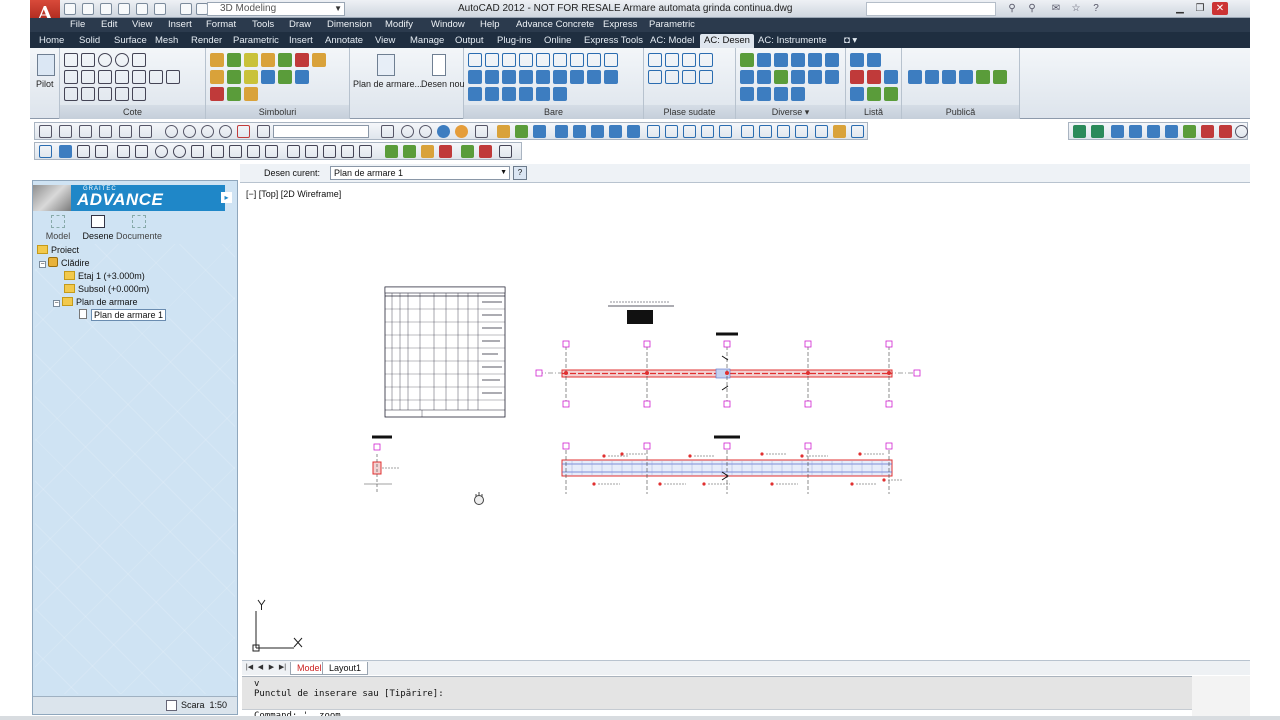 This screenshot has width=1280, height=720. What do you see at coordinates (180, 24) in the screenshot?
I see `menu-insert: Insert` at bounding box center [180, 24].